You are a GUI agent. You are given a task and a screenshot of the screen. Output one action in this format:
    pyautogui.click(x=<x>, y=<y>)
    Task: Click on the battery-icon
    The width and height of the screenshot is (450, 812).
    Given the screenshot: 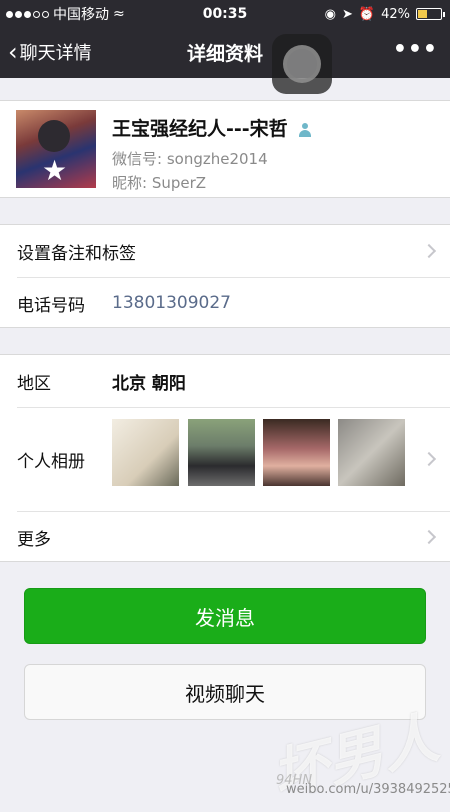 What is the action you would take?
    pyautogui.click(x=430, y=14)
    